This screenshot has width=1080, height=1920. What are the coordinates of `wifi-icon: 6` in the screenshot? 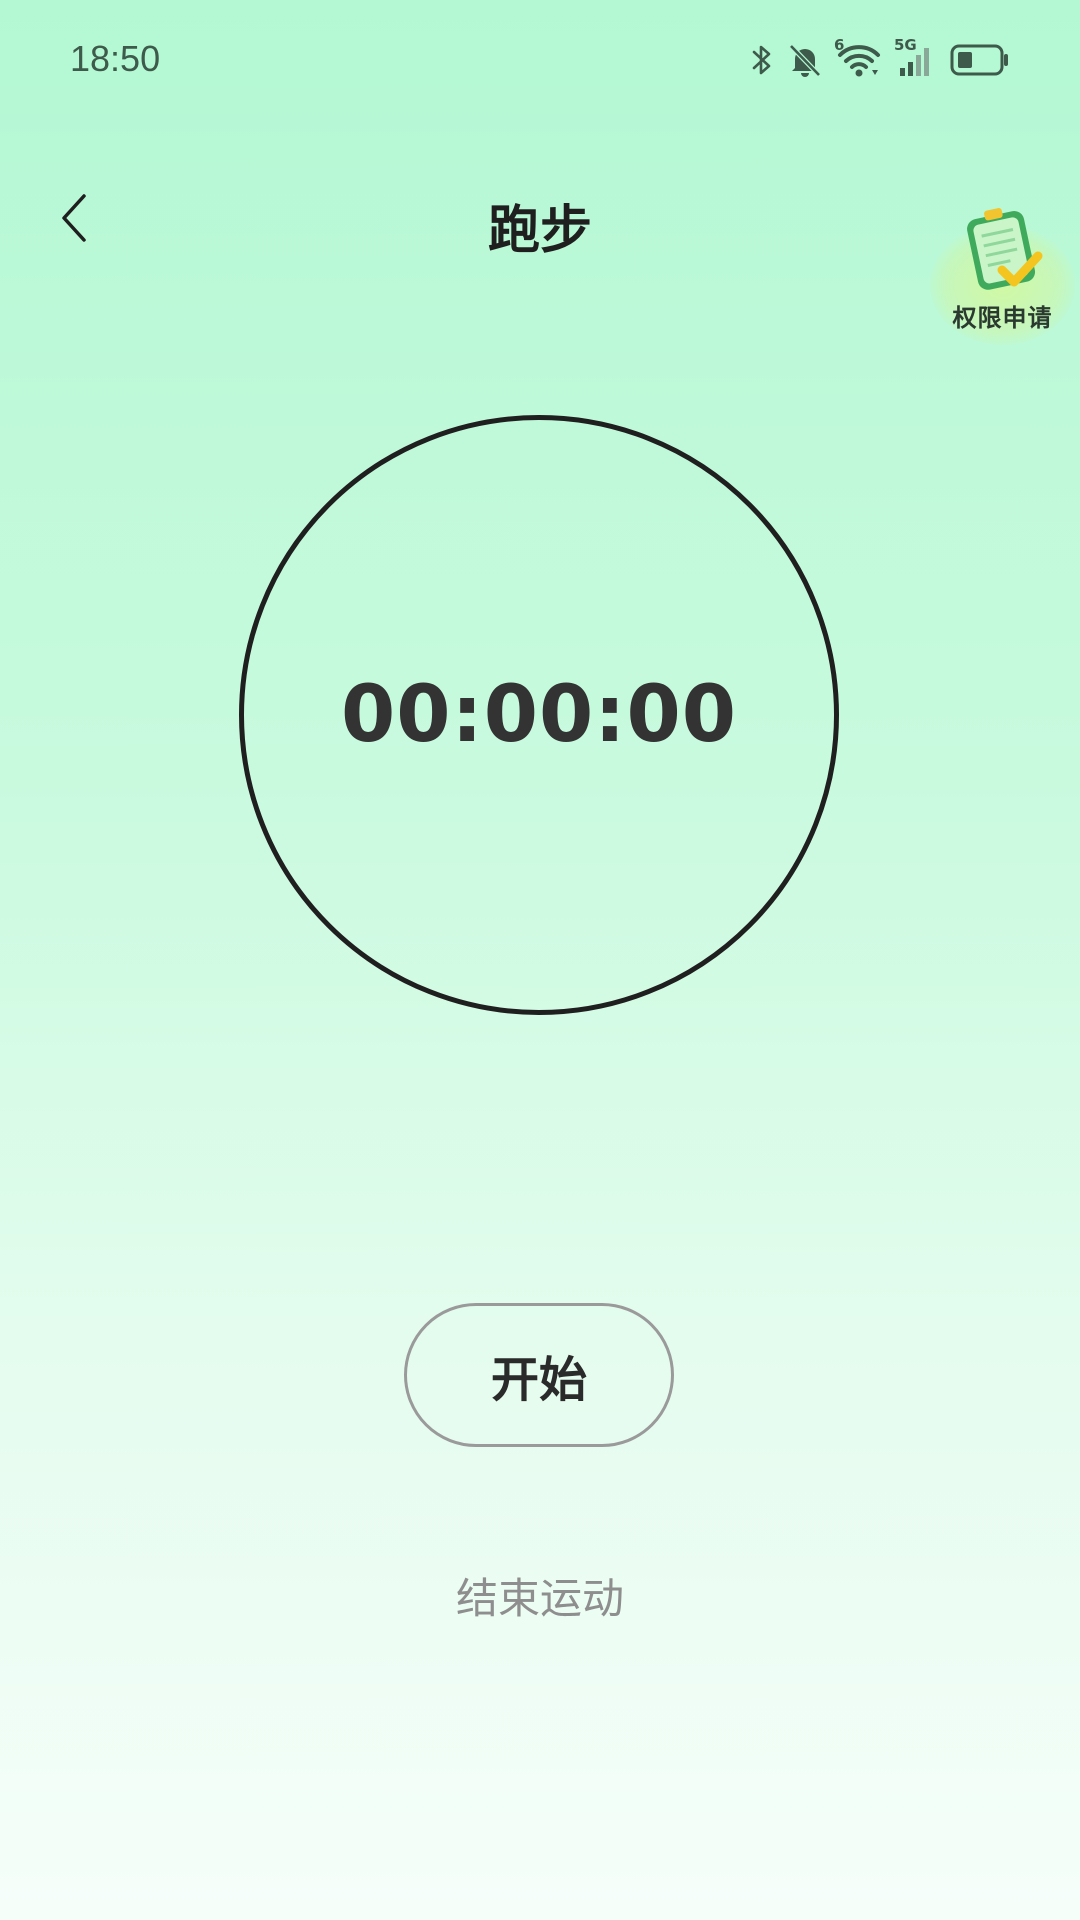 It's located at (858, 57).